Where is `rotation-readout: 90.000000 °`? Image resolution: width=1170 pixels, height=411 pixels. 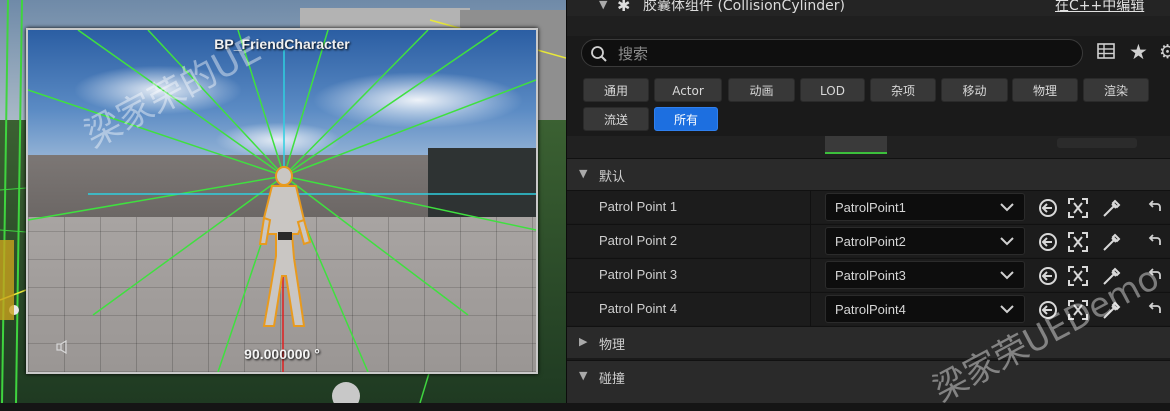
rotation-readout: 90.000000 ° is located at coordinates (282, 354).